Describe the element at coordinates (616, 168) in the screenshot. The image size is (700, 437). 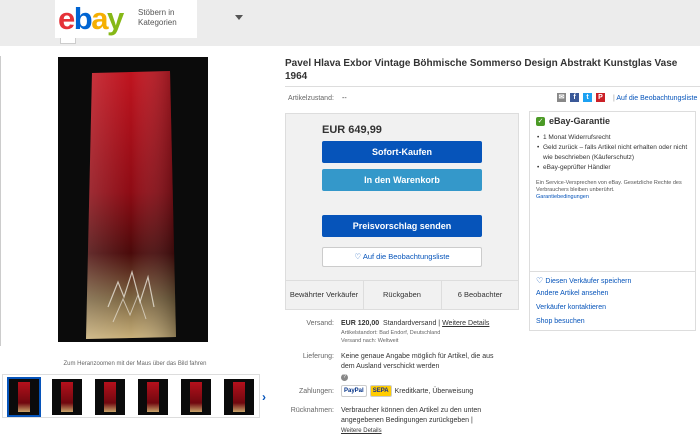
I see `guarantee-item: eBay-geprüfter Händler` at that location.